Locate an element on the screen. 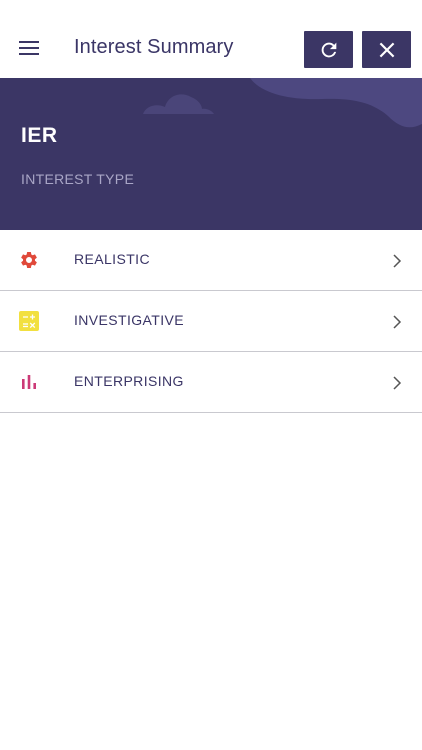 The image size is (422, 750). hamburger-menu-icon is located at coordinates (29, 48).